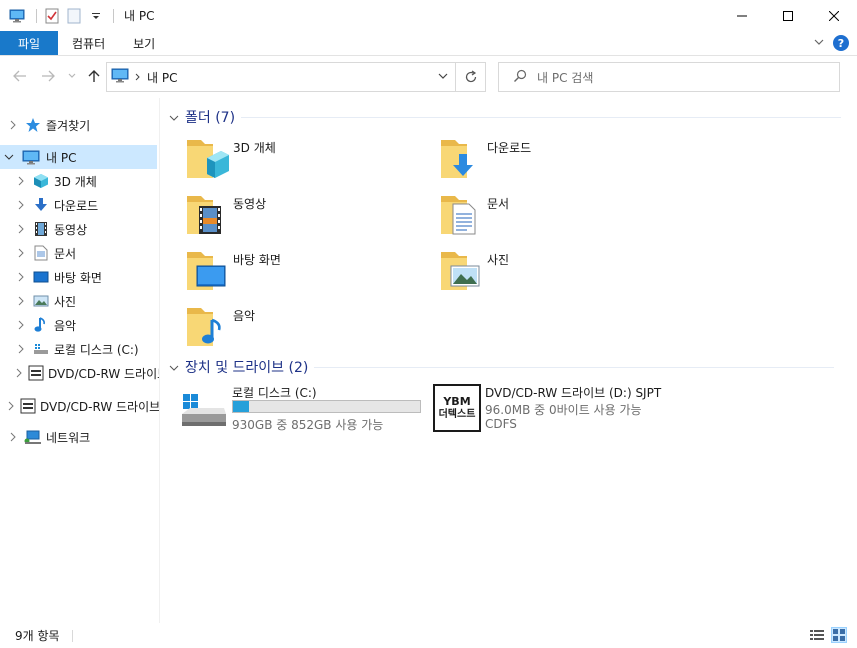 The image size is (857, 648). Describe the element at coordinates (247, 368) in the screenshot. I see `group-title: 장치 및 드라이브 (2)` at that location.